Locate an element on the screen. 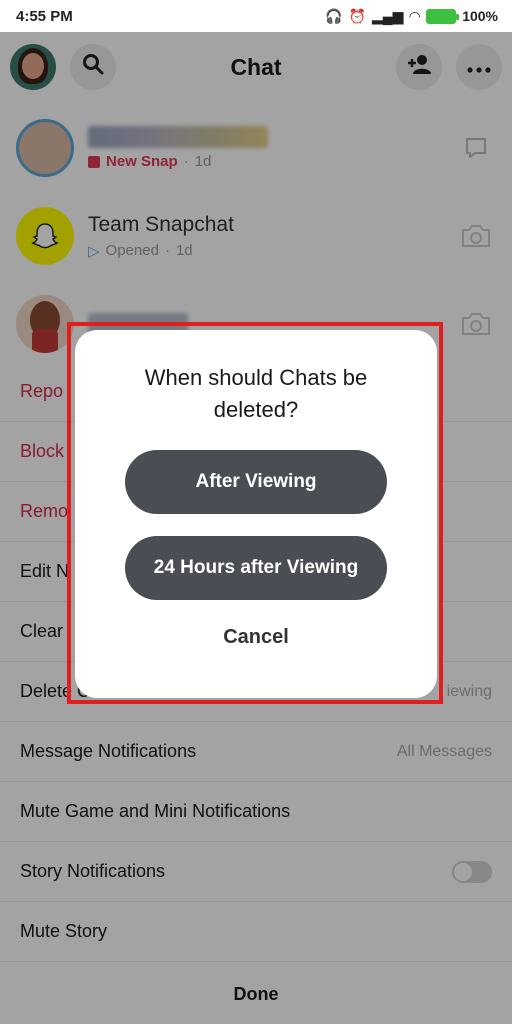 Image resolution: width=512 pixels, height=1024 pixels. status-time: 4:55 PM is located at coordinates (44, 16).